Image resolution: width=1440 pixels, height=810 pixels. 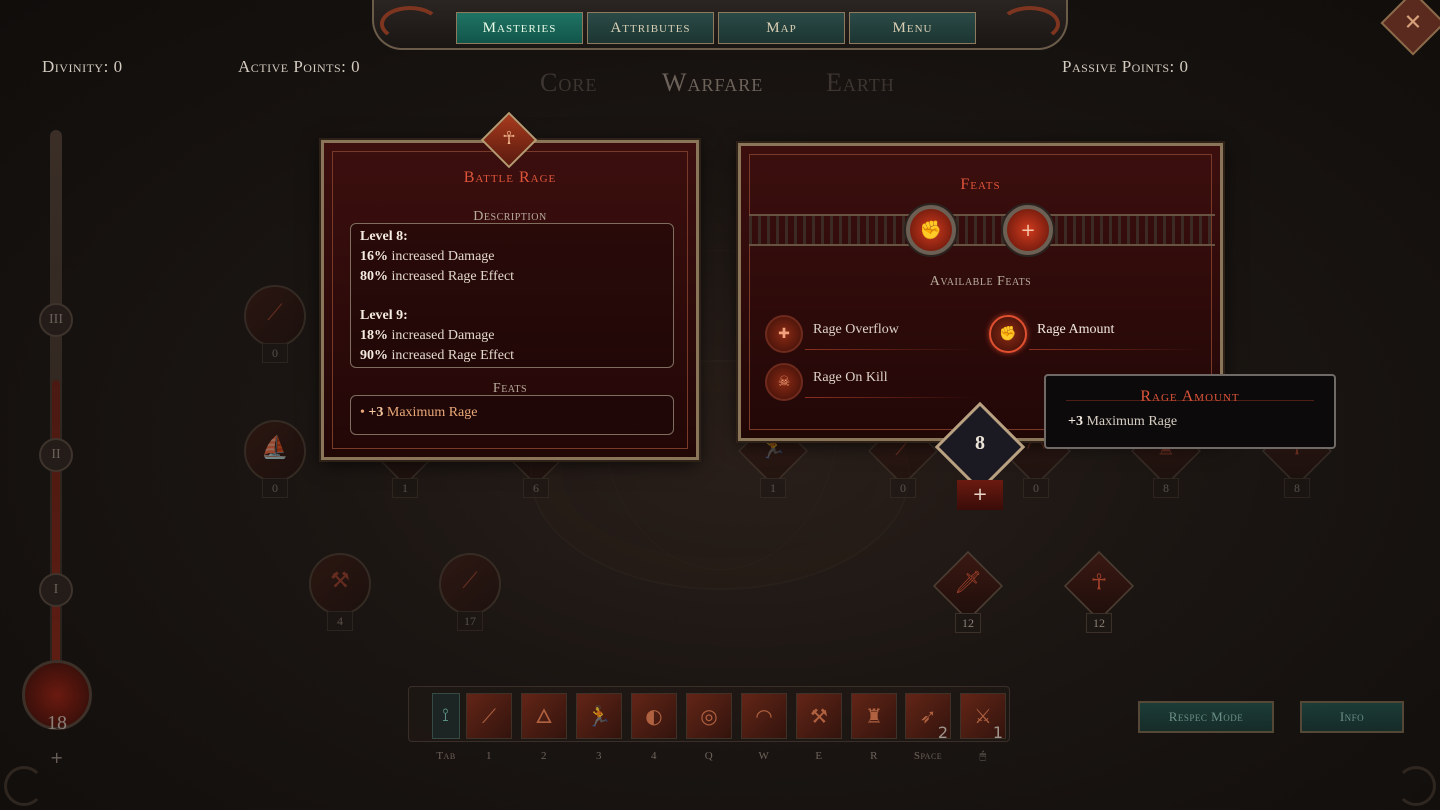 What do you see at coordinates (1190, 400) in the screenshot?
I see `tooltip-divider` at bounding box center [1190, 400].